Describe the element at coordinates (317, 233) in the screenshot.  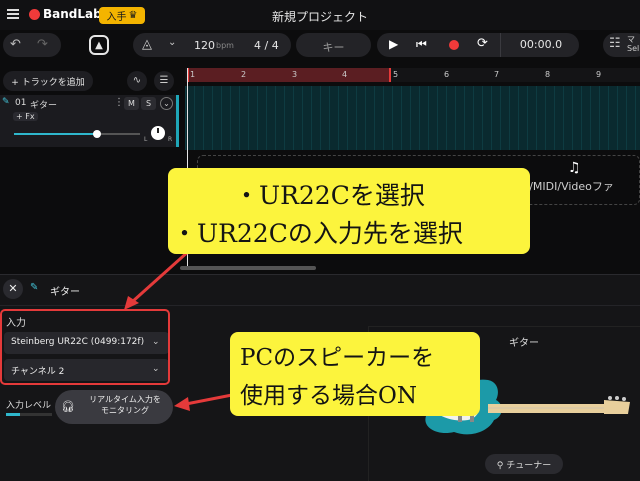
I see `callout-line: ・UR22Cの入力先を選択` at that location.